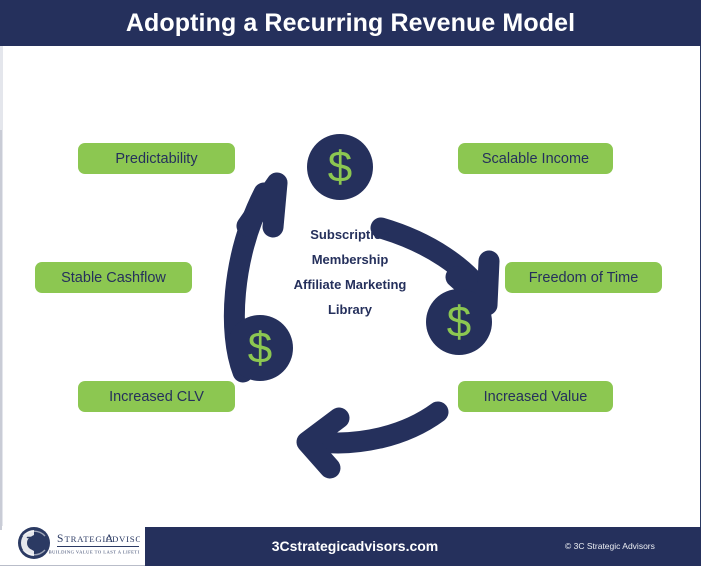 The image size is (701, 566). Describe the element at coordinates (372, 440) in the screenshot. I see `curved-arrow-left-icon` at that location.